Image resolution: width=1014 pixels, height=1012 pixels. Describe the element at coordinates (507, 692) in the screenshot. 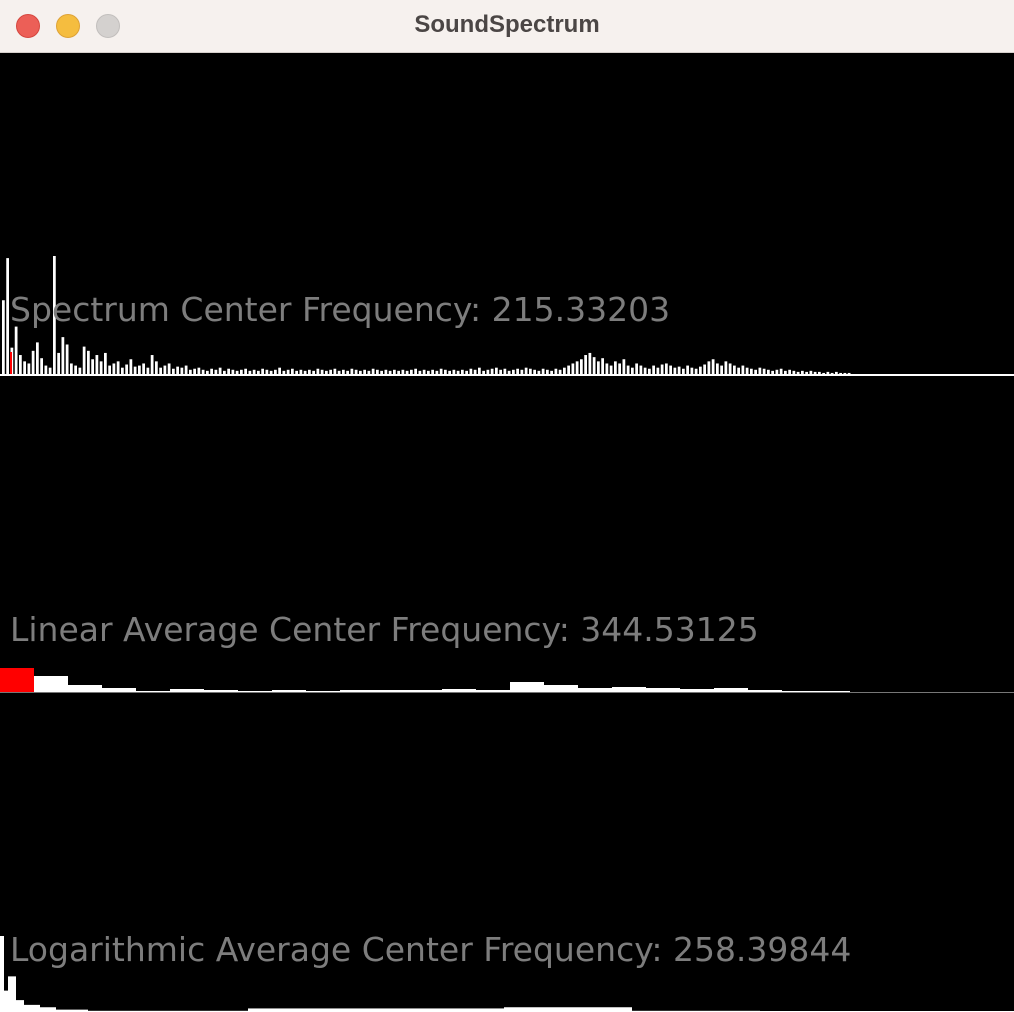

I see `linear-baseline` at that location.